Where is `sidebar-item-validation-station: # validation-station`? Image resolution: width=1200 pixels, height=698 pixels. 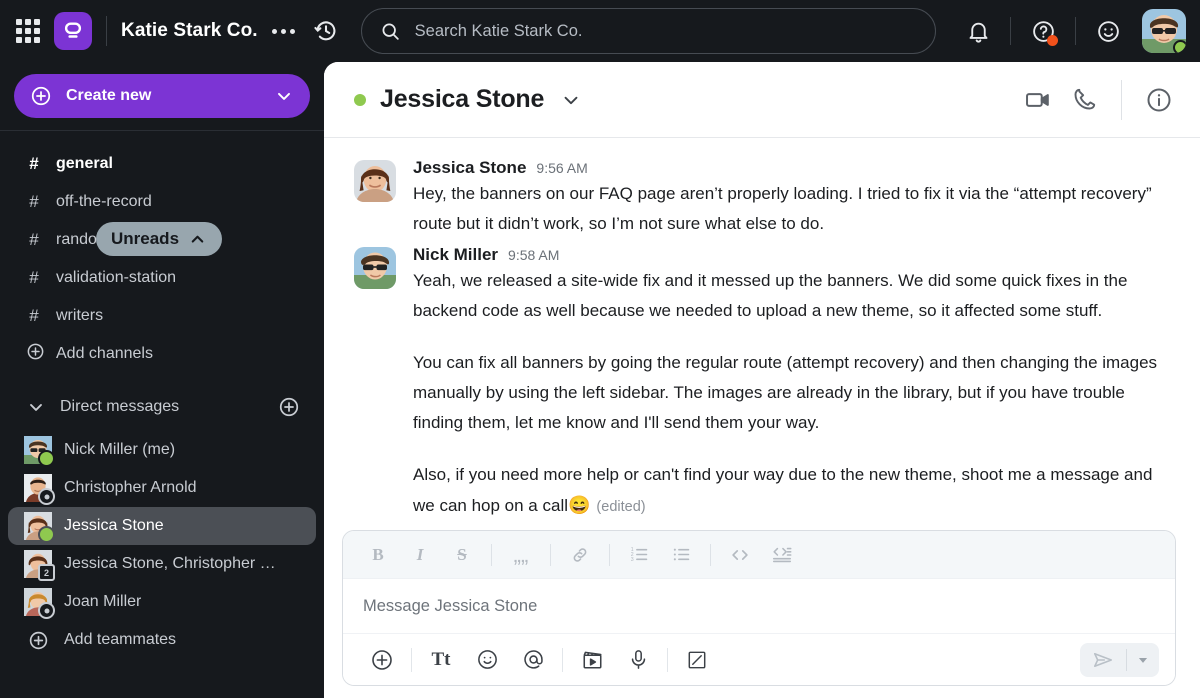
sidebar-item-validation-station: # validation-station is located at coordinates (162, 278).